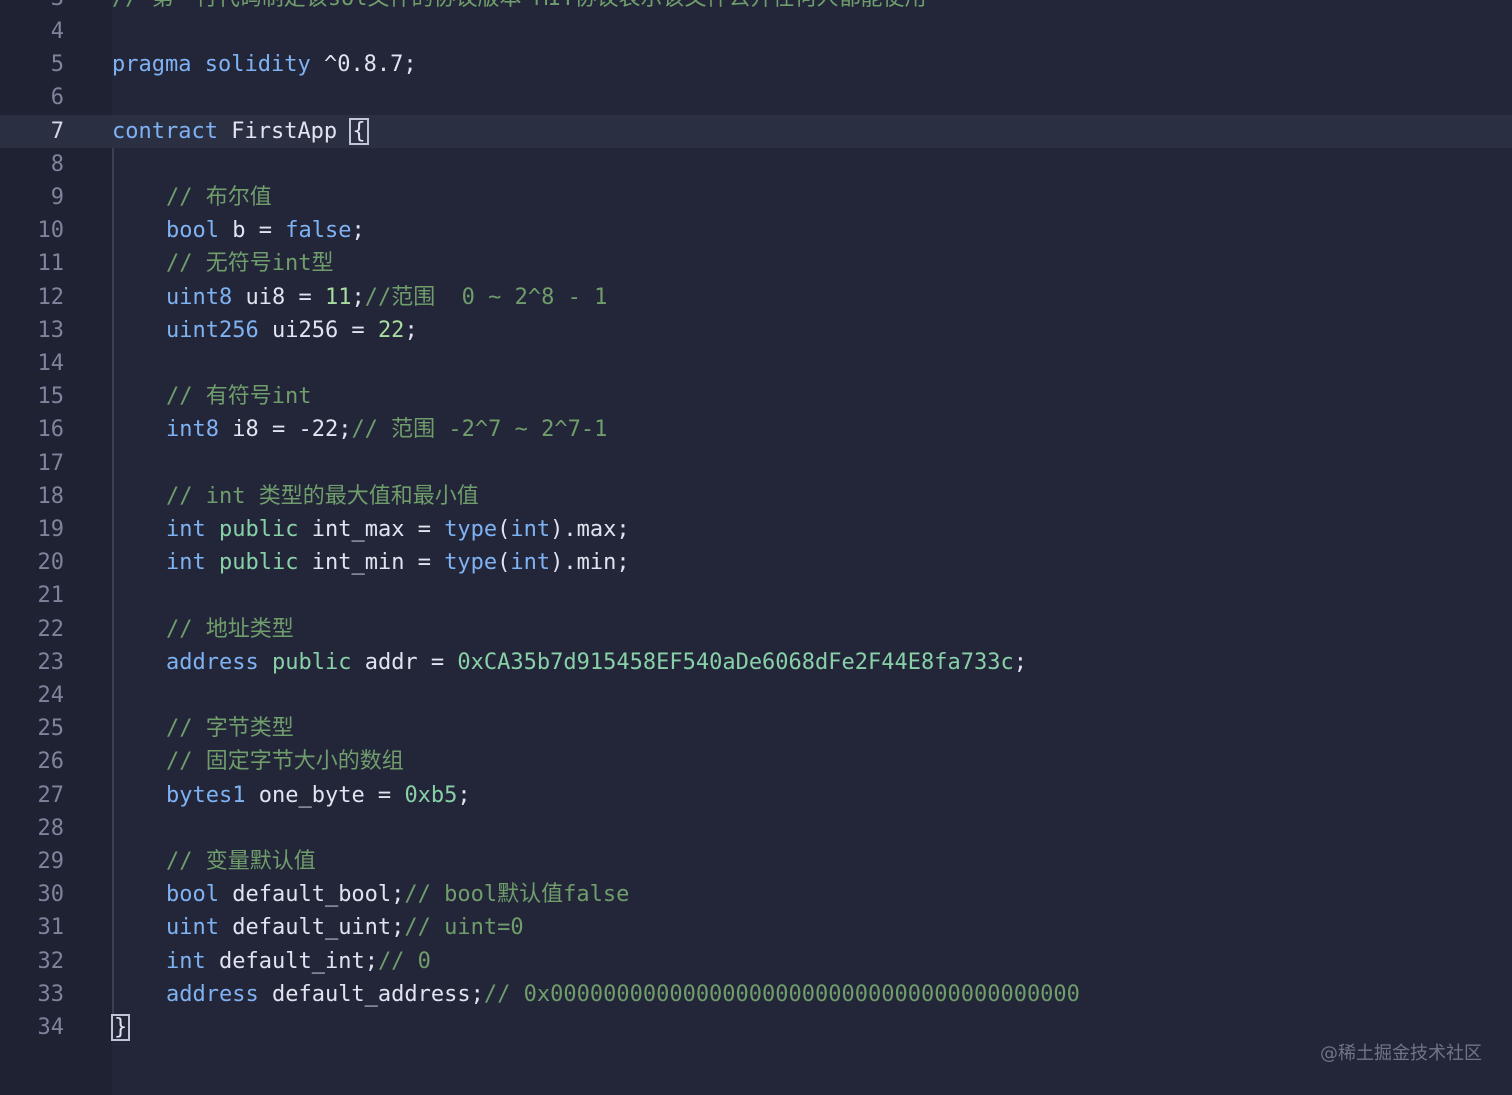 The width and height of the screenshot is (1512, 1095). Describe the element at coordinates (285, 761) in the screenshot. I see `code-text: // 固定字节大小的数组` at that location.